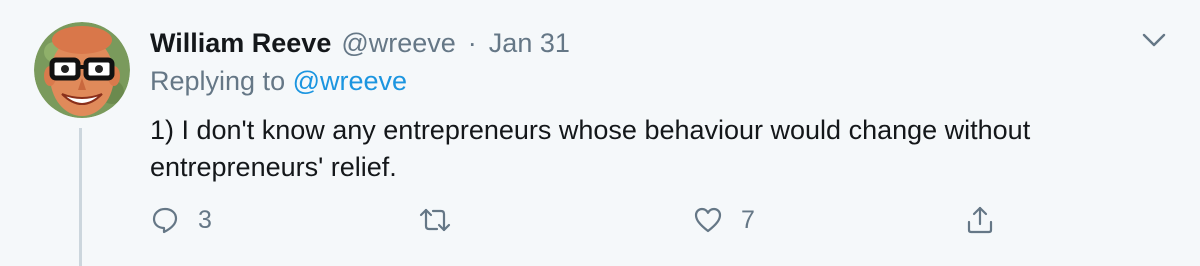 This screenshot has width=1200, height=266. Describe the element at coordinates (350, 81) in the screenshot. I see `replying-to-handle-link: @wreeve` at that location.